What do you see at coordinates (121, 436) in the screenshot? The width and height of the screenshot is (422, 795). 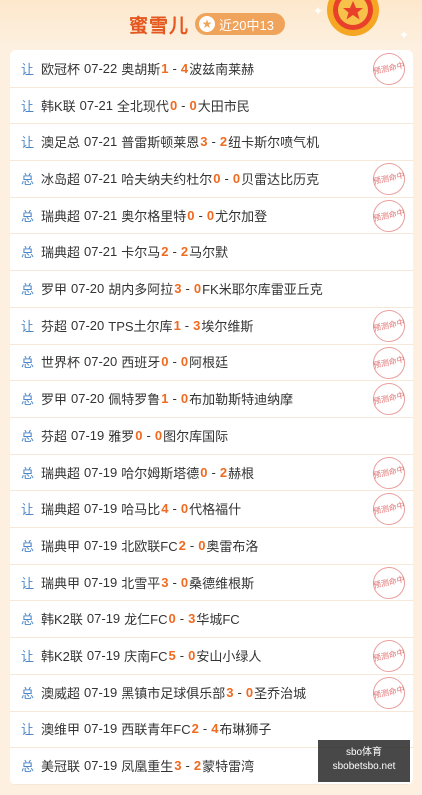 I see `home-team: 雅罗` at bounding box center [121, 436].